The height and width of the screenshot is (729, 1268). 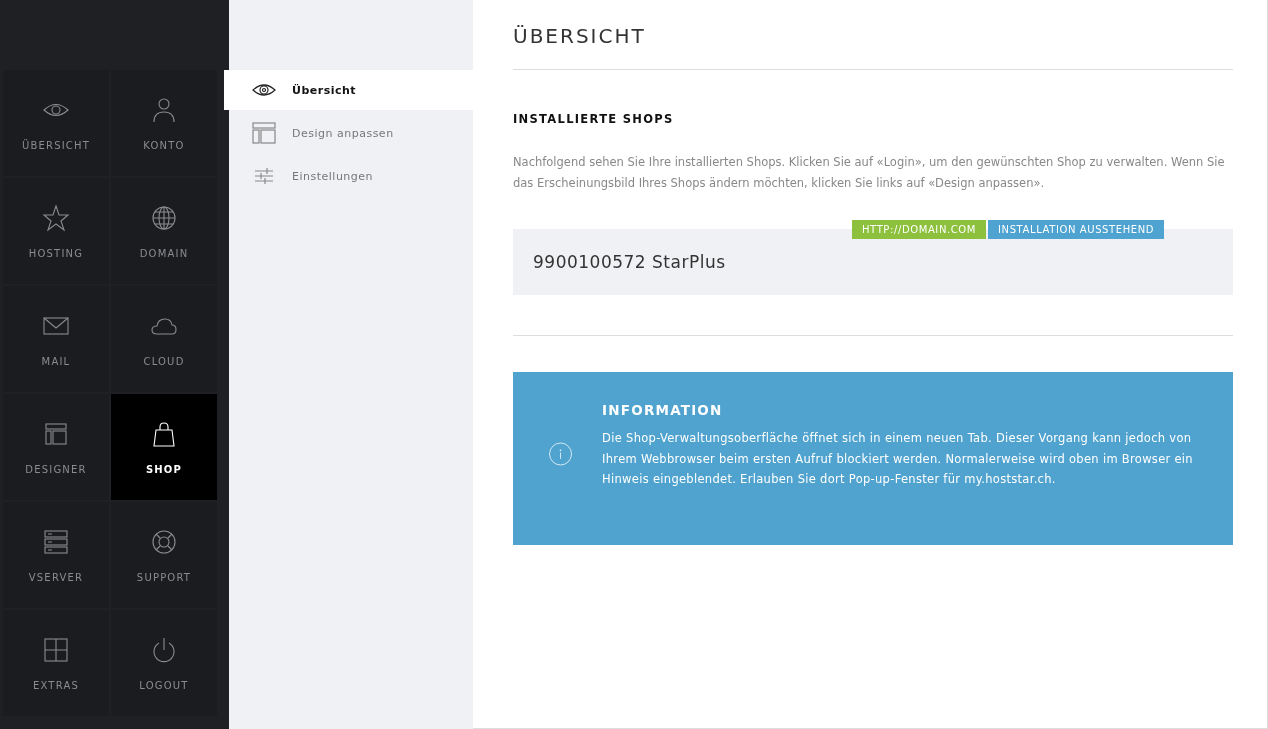 What do you see at coordinates (662, 410) in the screenshot?
I see `info-title: INFORMATION` at bounding box center [662, 410].